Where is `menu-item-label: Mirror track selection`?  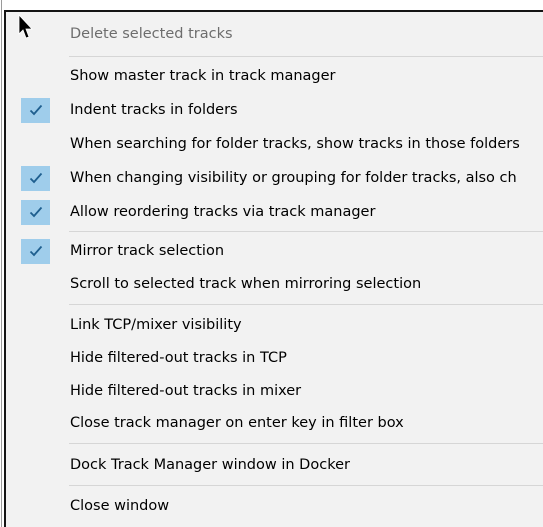
menu-item-label: Mirror track selection is located at coordinates (147, 251).